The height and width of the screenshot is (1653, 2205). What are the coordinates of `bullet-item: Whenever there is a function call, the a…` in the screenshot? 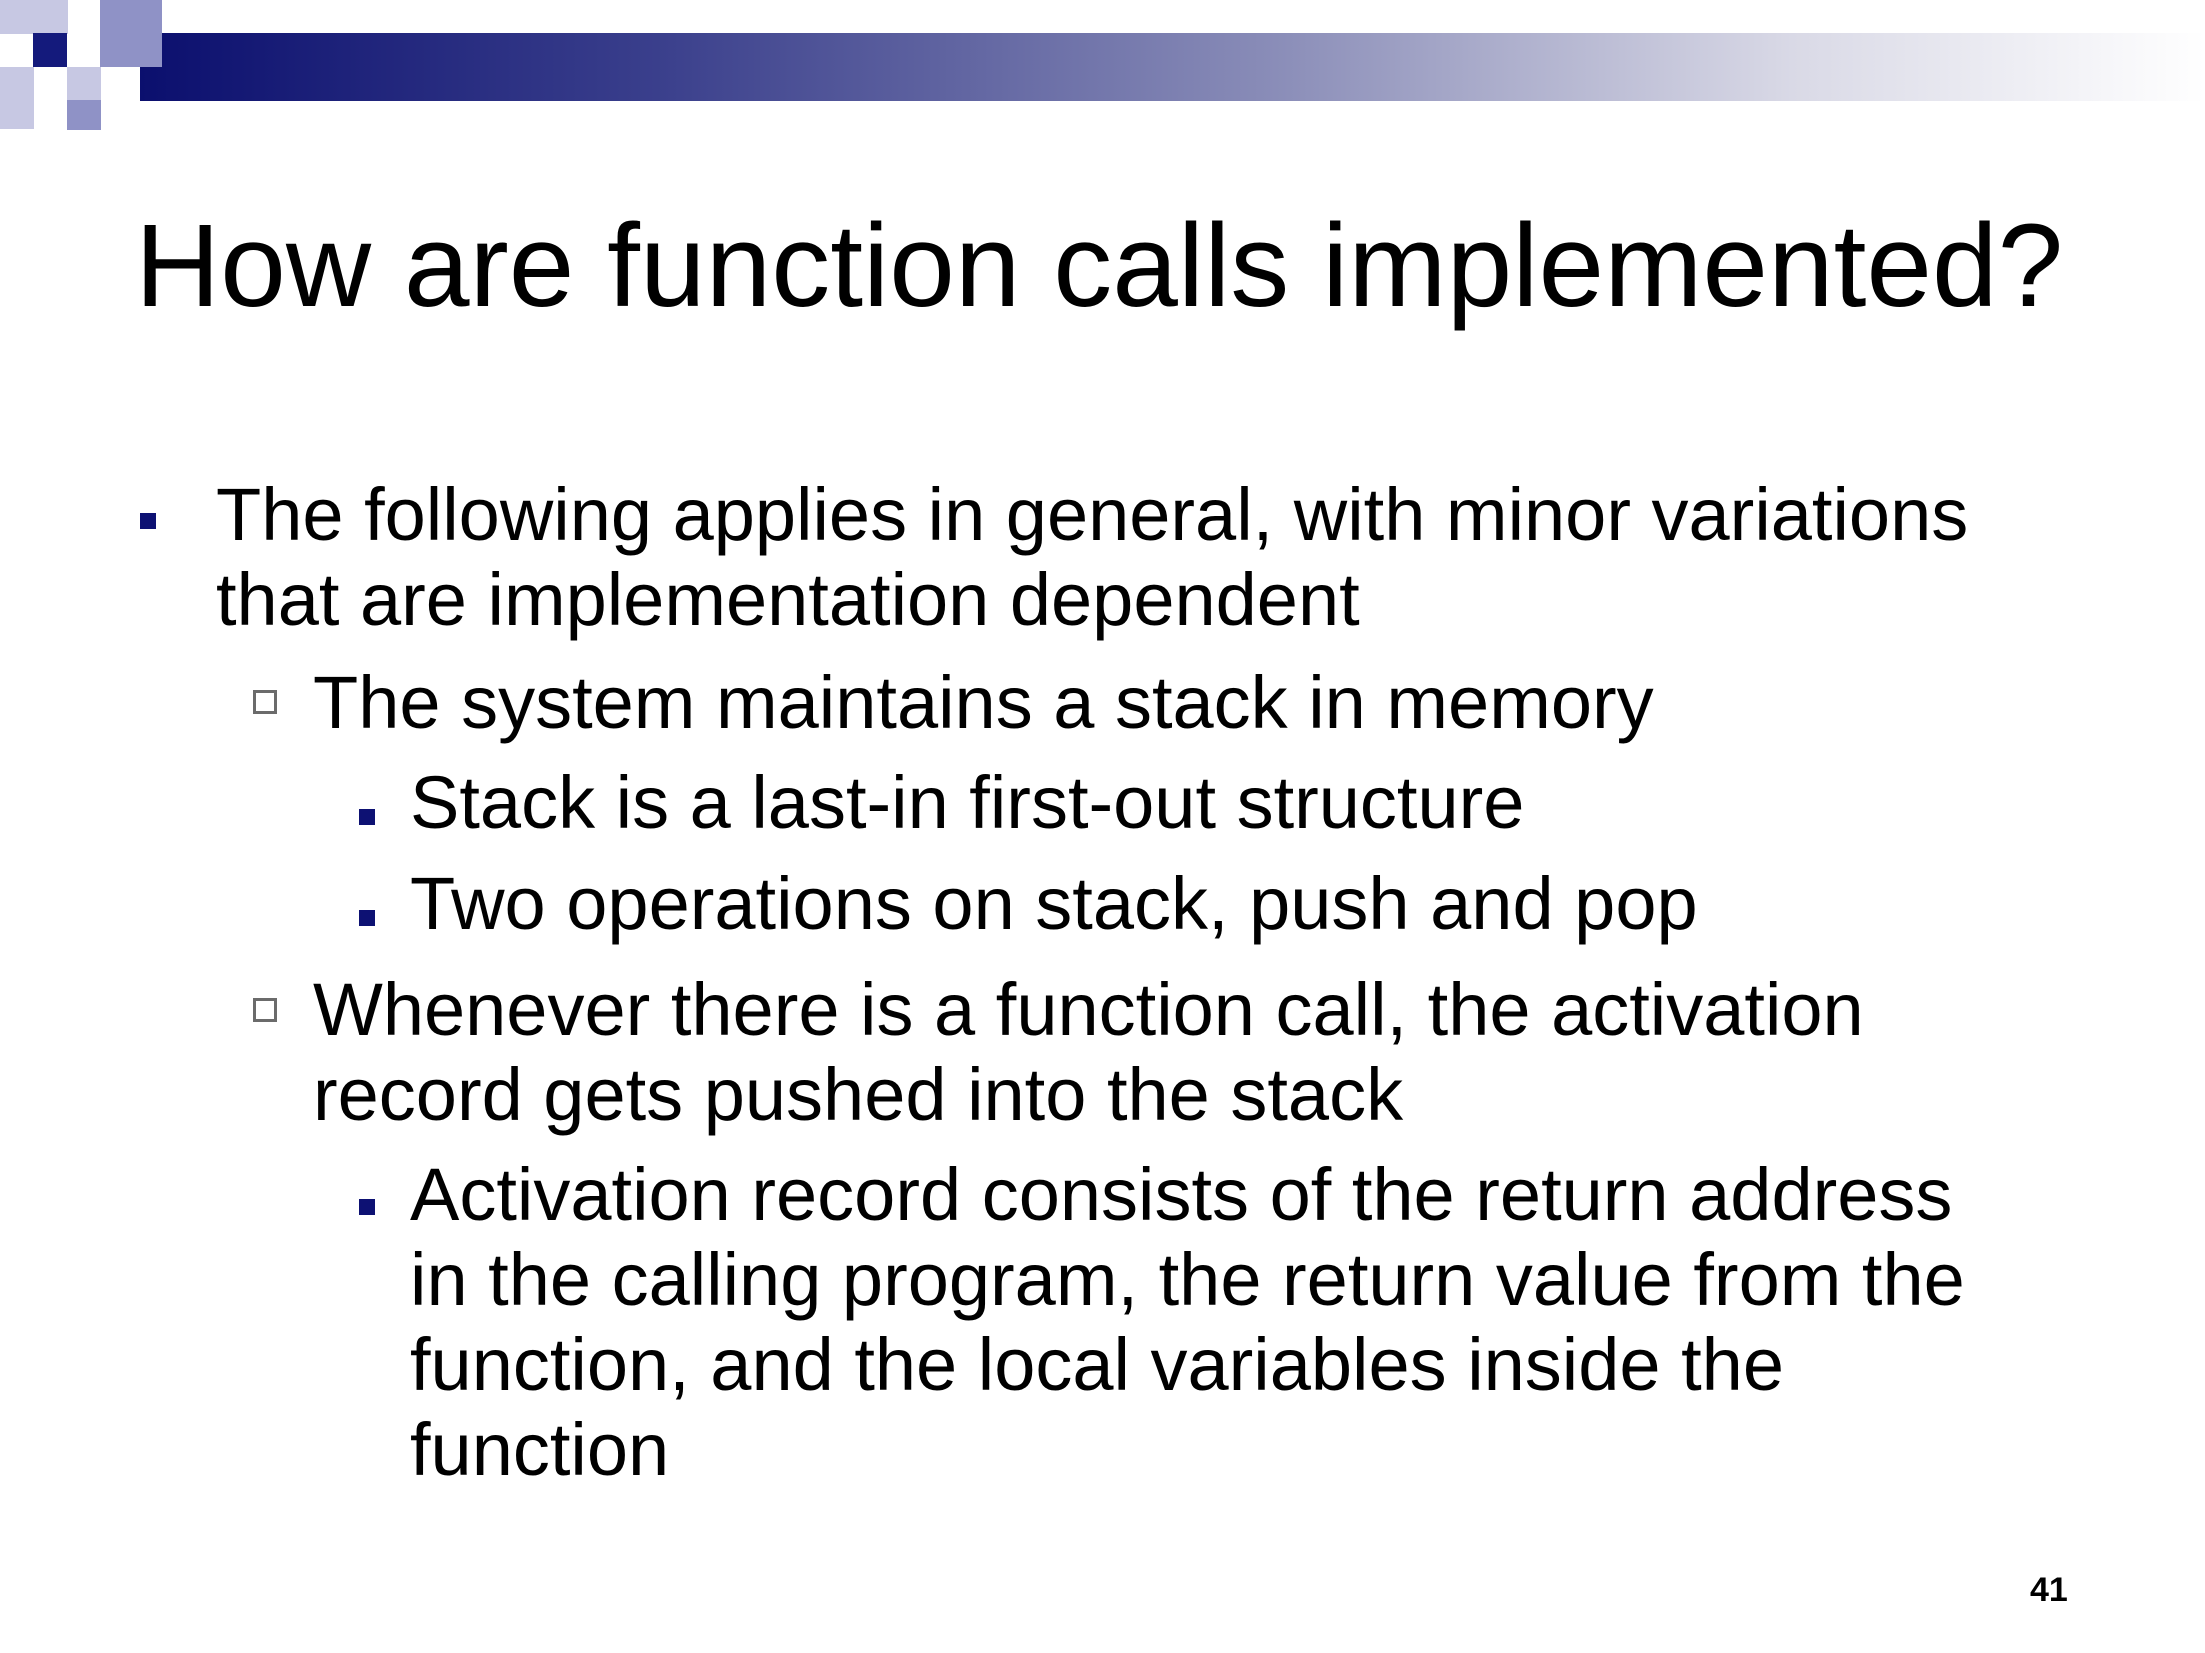 It's located at (1088, 1052).